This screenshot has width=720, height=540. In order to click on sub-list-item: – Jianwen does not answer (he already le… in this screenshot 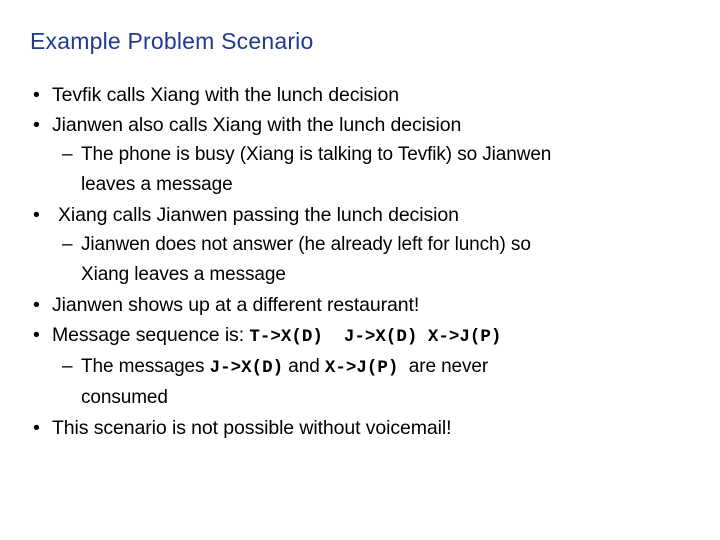, I will do `click(360, 245)`.